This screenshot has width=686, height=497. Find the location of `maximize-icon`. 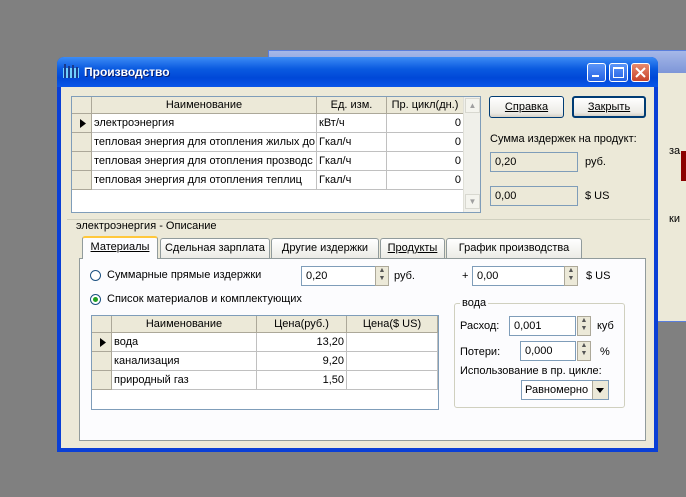

maximize-icon is located at coordinates (618, 72).